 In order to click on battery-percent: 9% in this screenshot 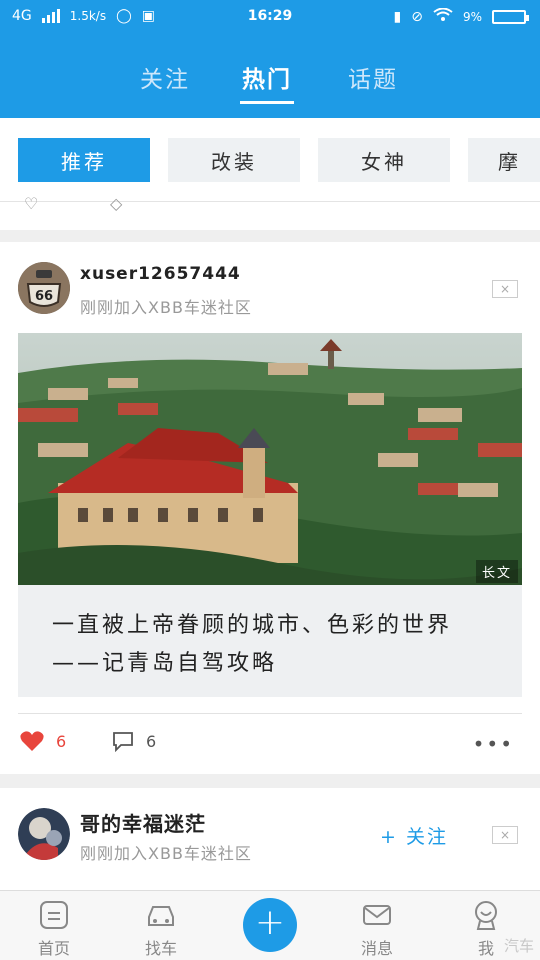, I will do `click(472, 17)`.